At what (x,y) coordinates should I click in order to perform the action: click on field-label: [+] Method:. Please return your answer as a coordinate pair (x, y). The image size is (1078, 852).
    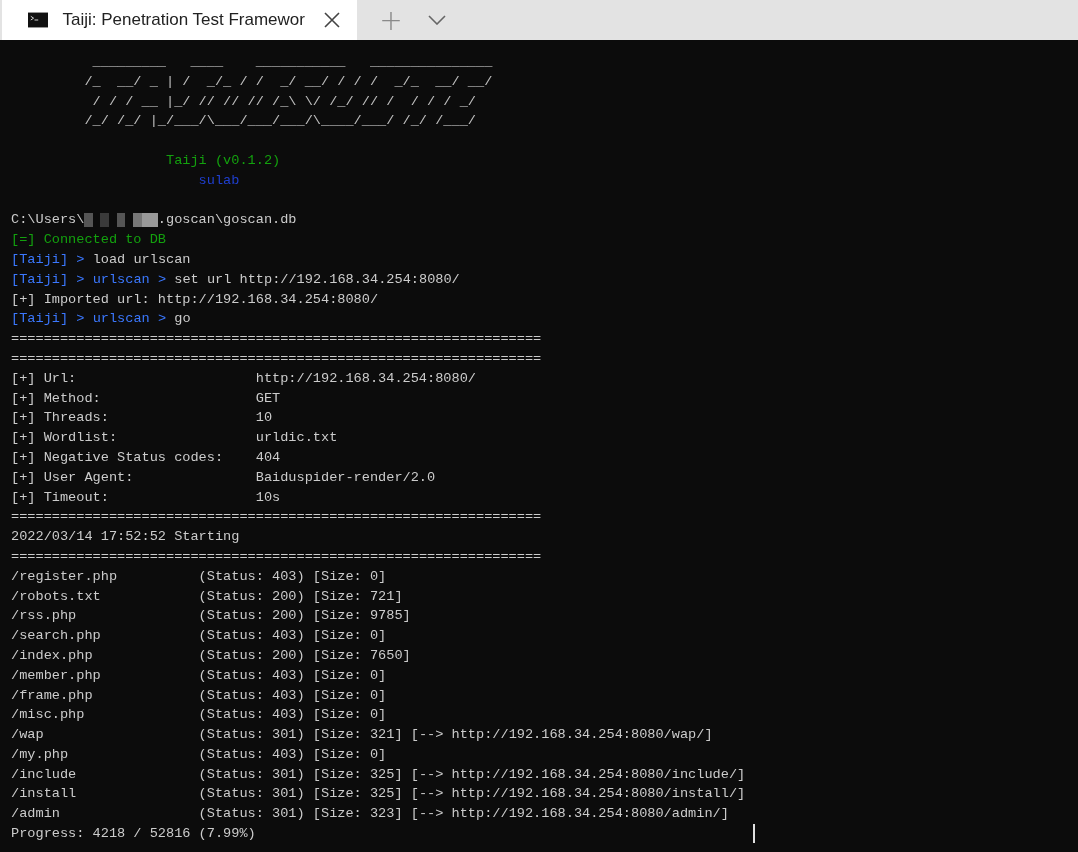
    Looking at the image, I should click on (56, 398).